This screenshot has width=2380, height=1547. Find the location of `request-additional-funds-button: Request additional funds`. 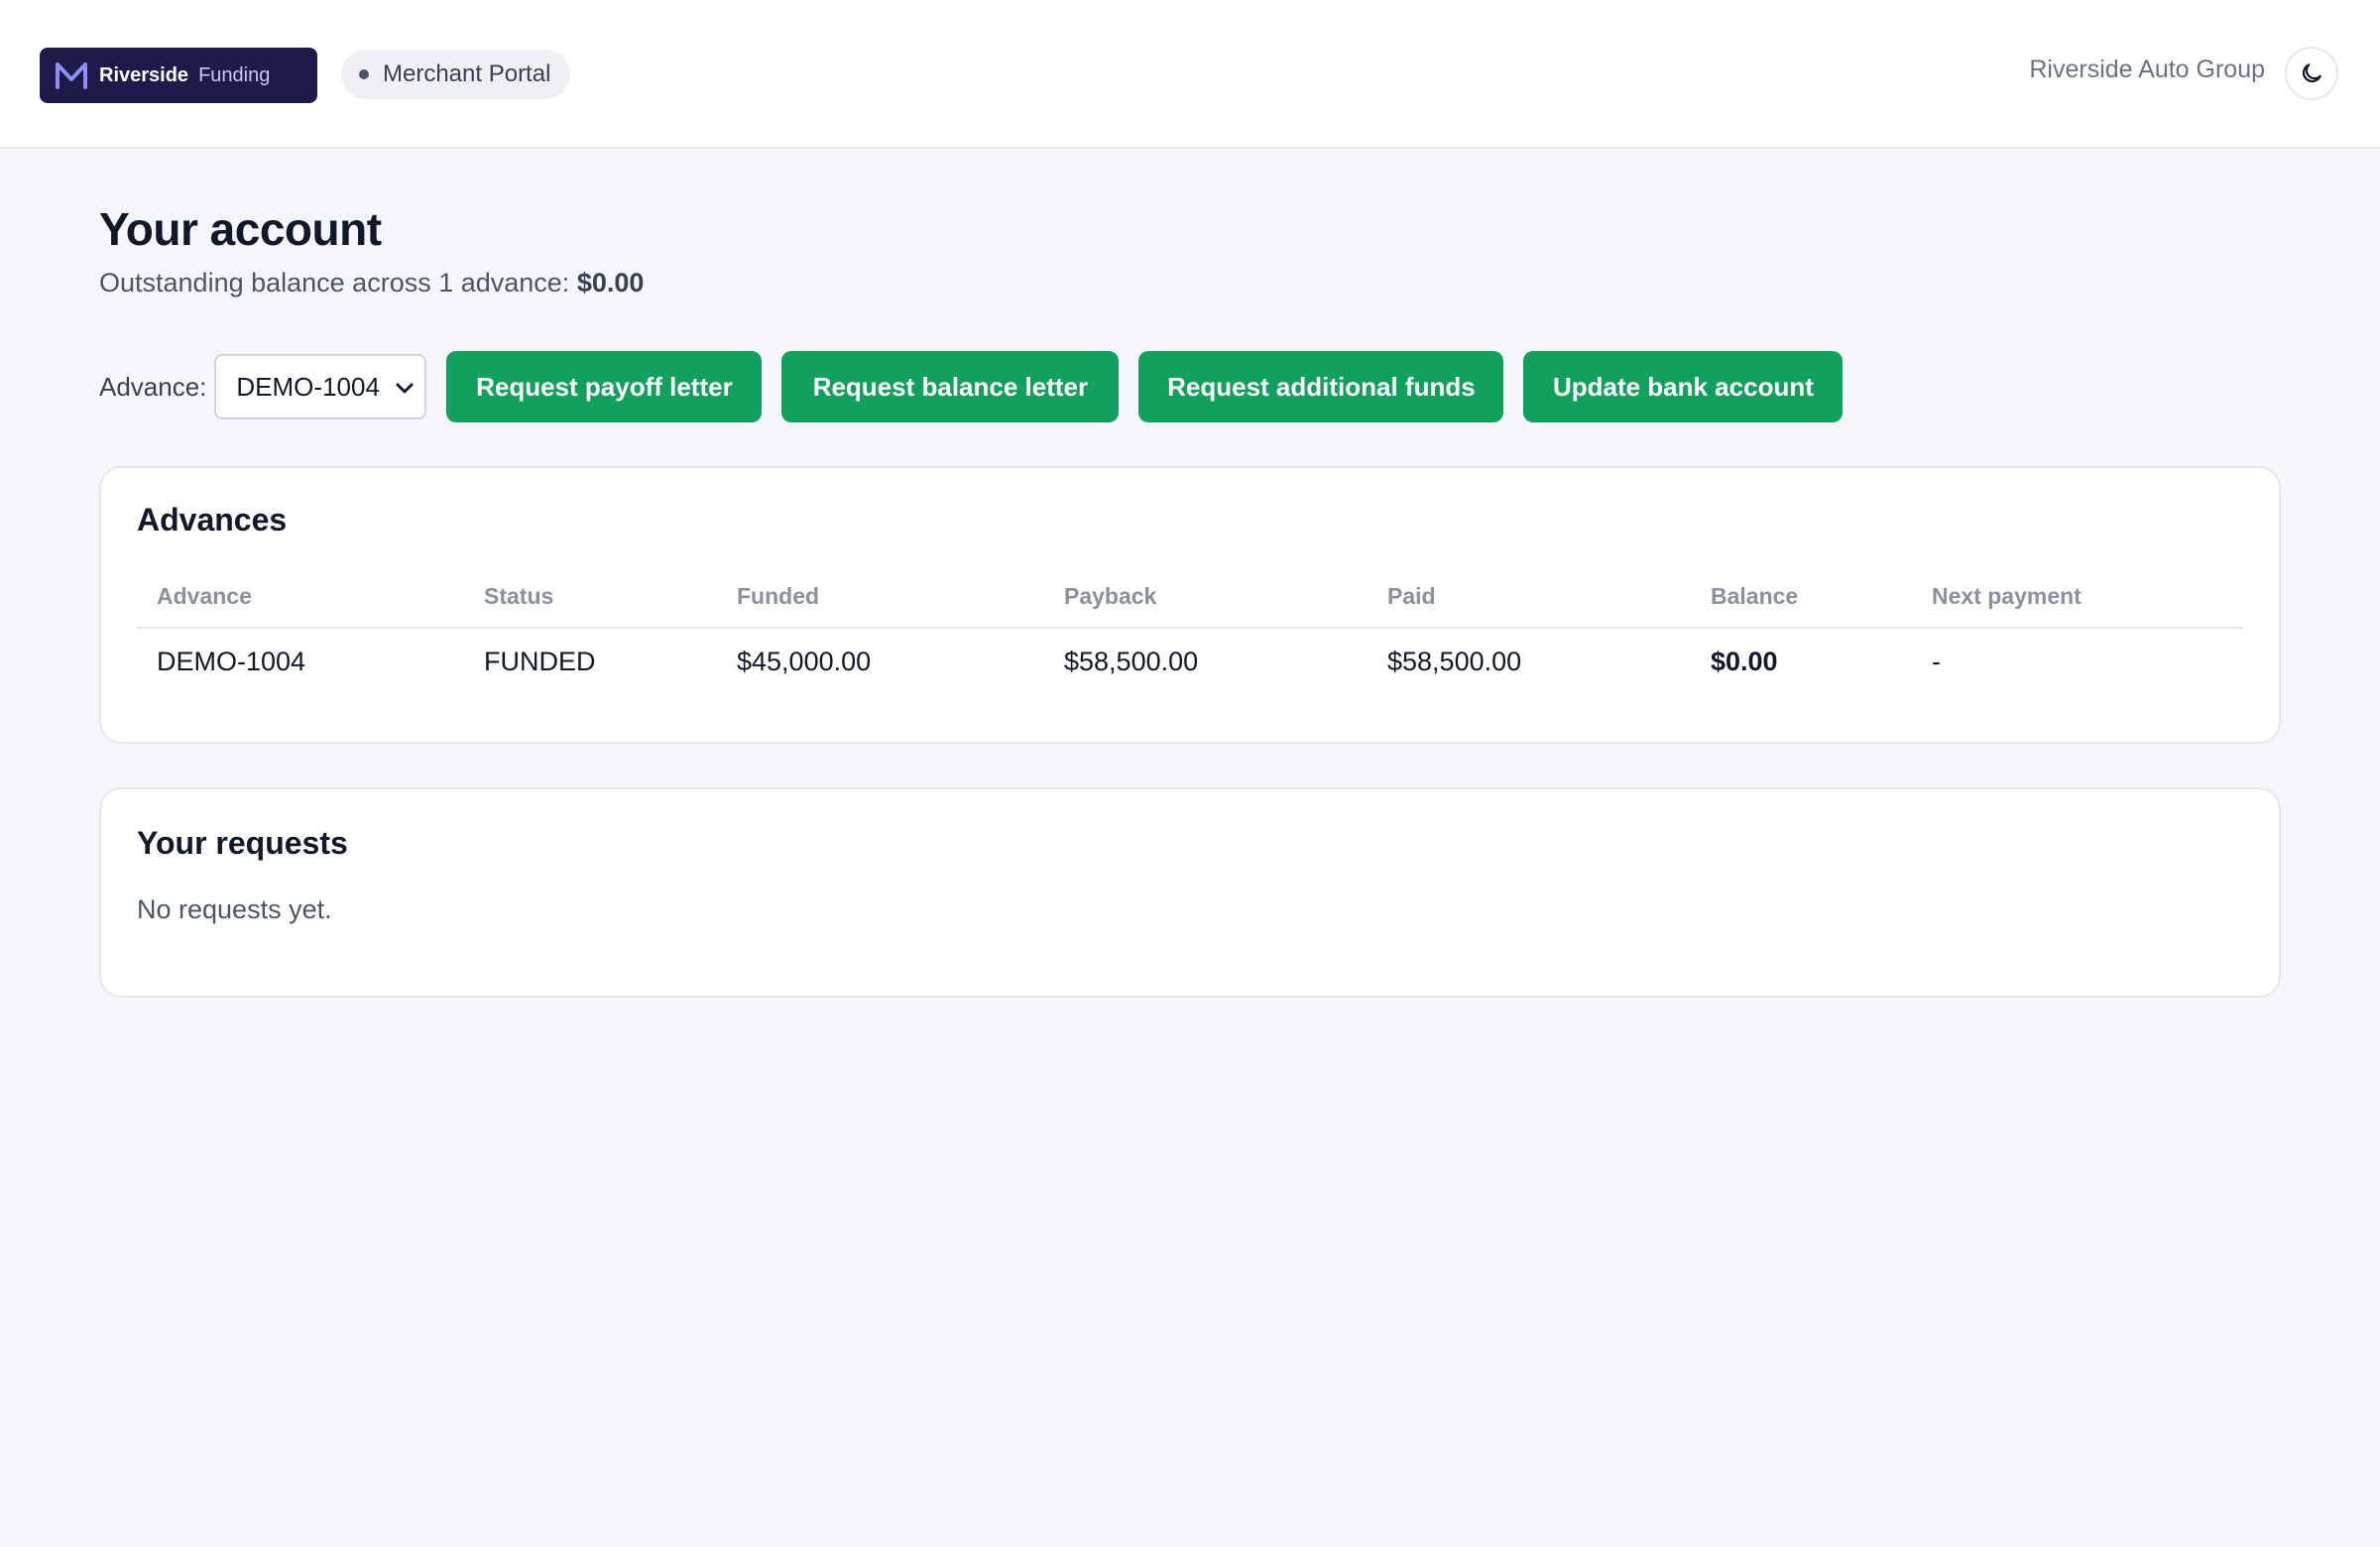

request-additional-funds-button: Request additional funds is located at coordinates (1321, 386).